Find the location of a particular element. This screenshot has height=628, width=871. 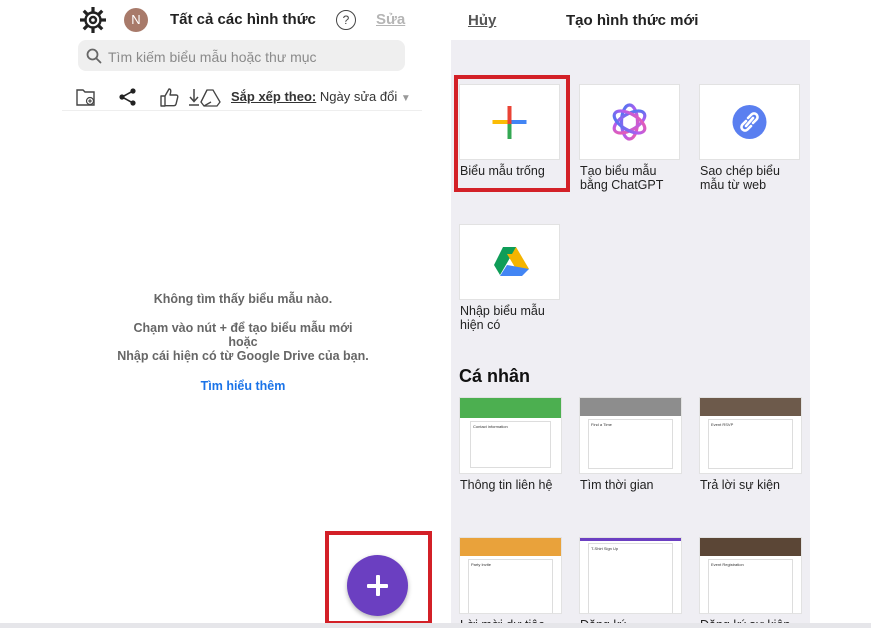

thumbs-up-icon is located at coordinates (170, 97).